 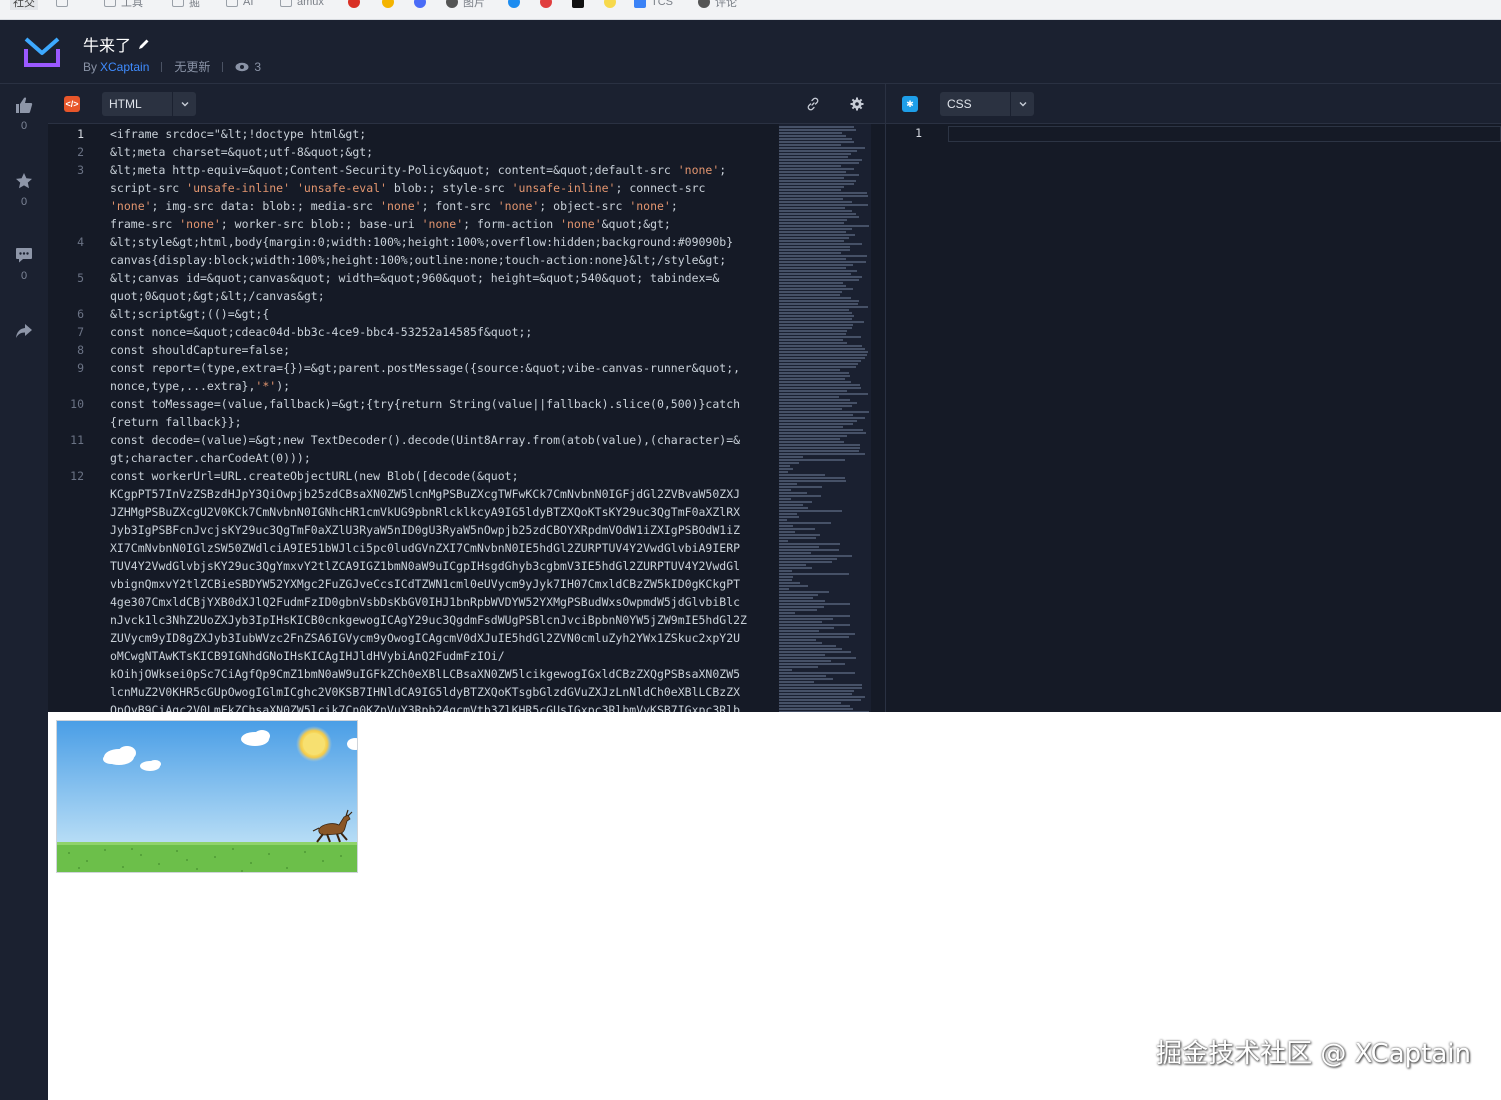 I want to click on css-editor-toolbar: ✱ CSS, so click(x=1193, y=104).